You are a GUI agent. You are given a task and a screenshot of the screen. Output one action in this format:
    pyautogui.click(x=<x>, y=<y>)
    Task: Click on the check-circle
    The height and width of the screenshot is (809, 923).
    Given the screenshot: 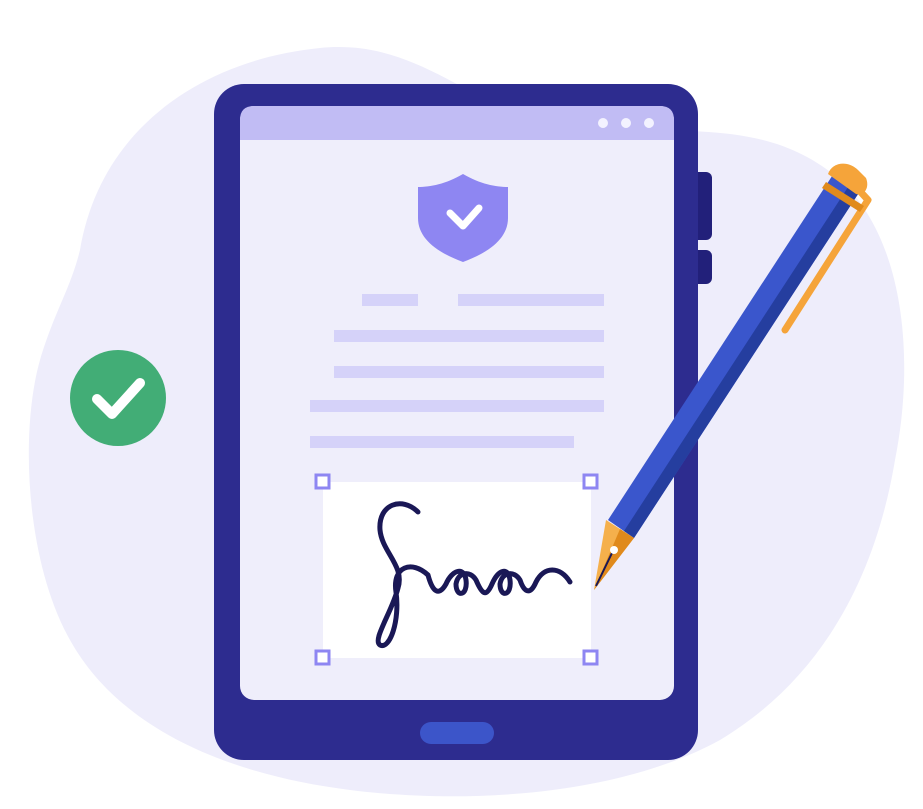 What is the action you would take?
    pyautogui.click(x=118, y=398)
    